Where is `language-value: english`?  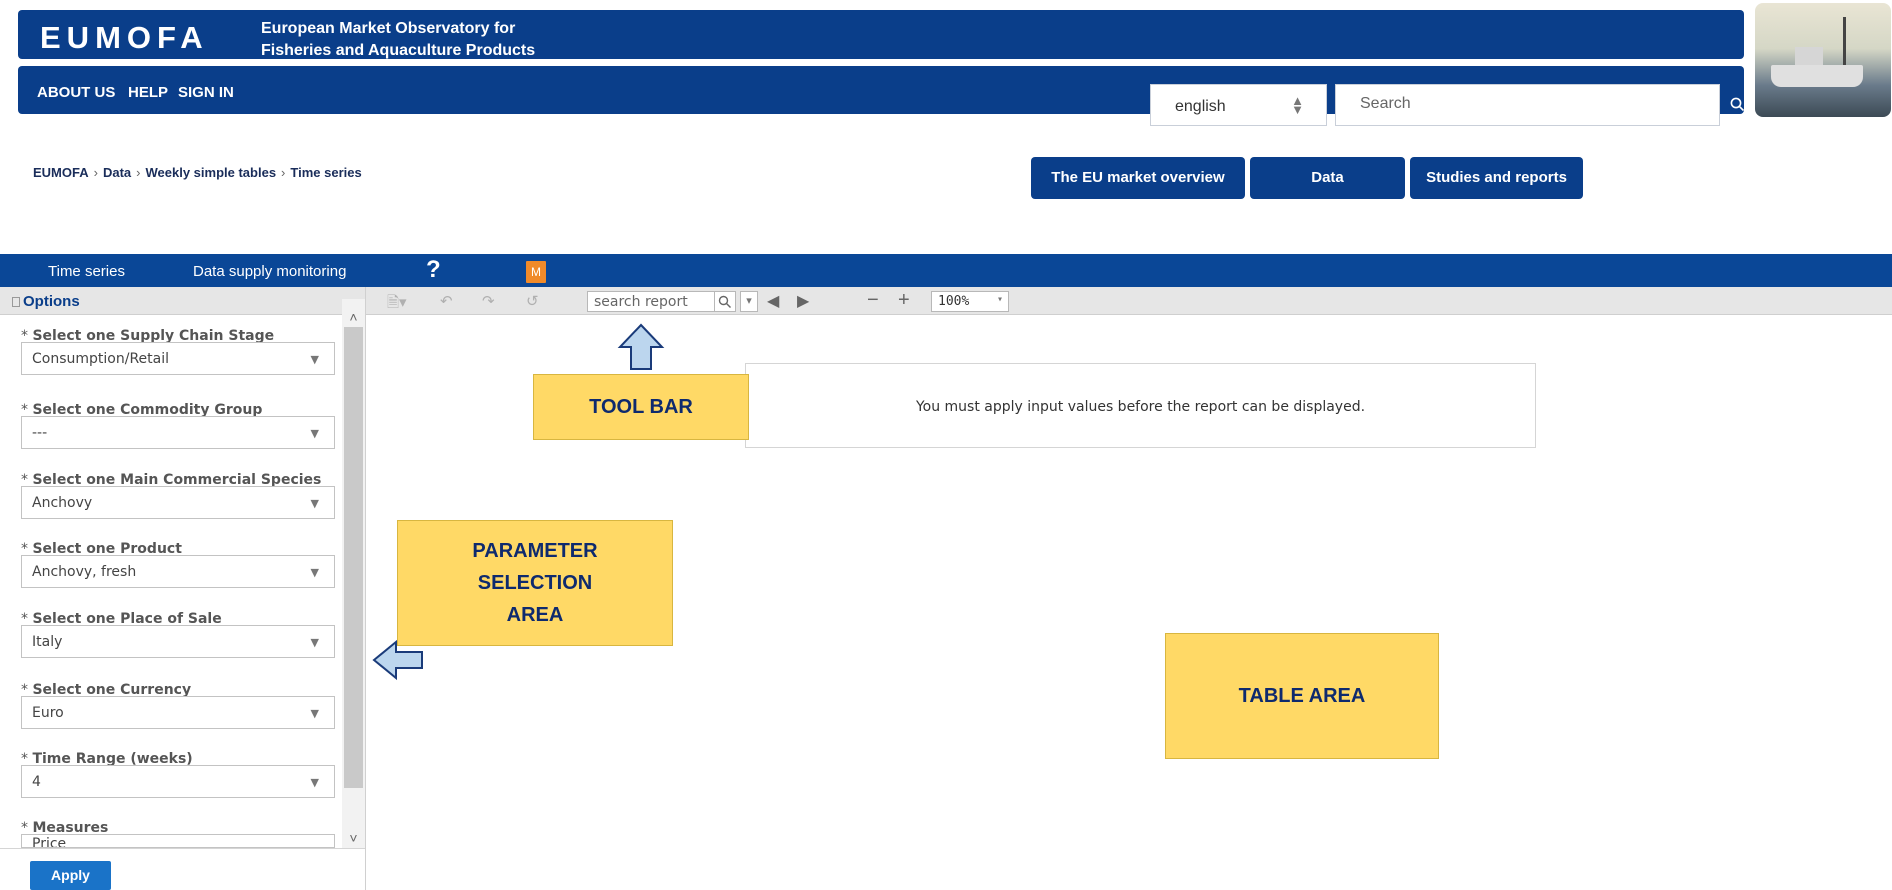
language-value: english is located at coordinates (1200, 106).